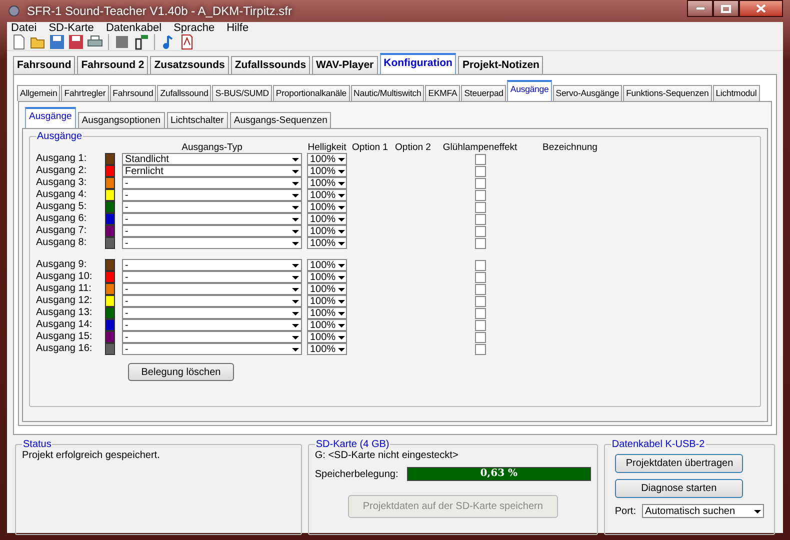 The height and width of the screenshot is (540, 790). Describe the element at coordinates (501, 65) in the screenshot. I see `tab: Projekt-Notizen` at that location.